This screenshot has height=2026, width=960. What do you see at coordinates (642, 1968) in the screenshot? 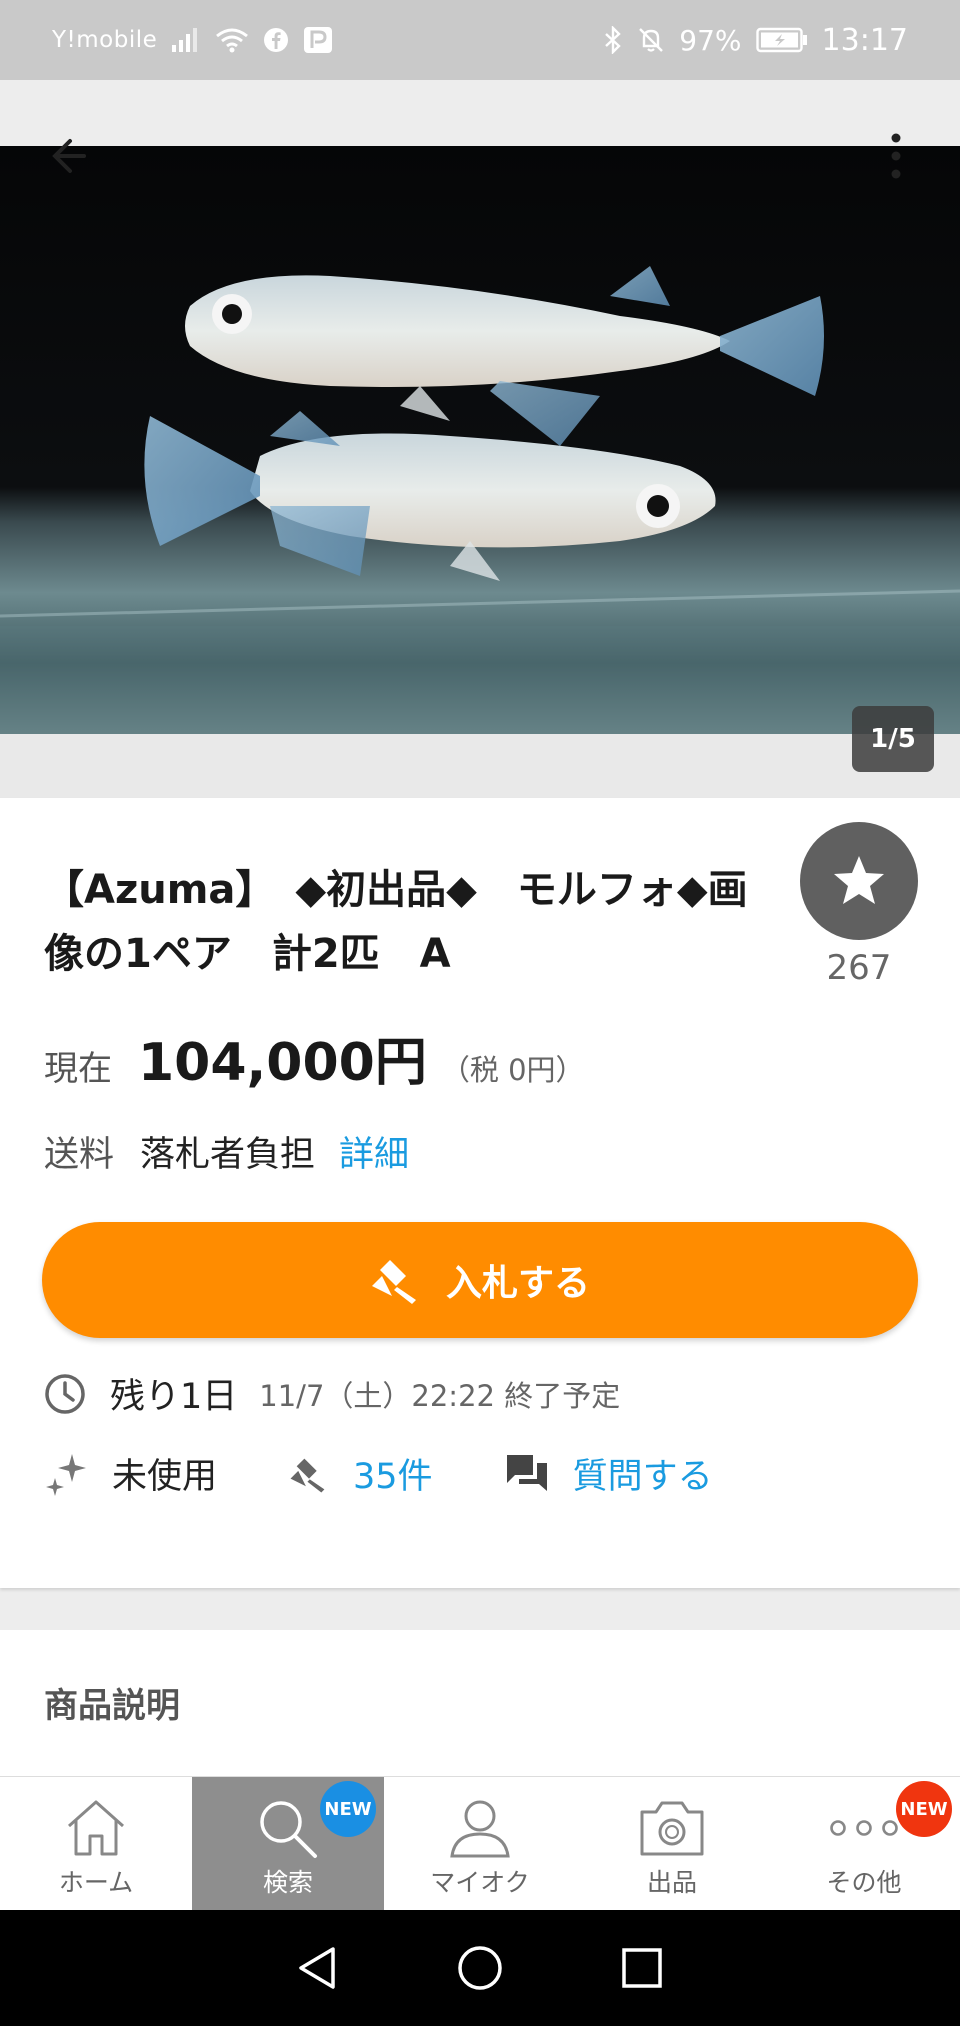
I see `nav-recents-icon` at bounding box center [642, 1968].